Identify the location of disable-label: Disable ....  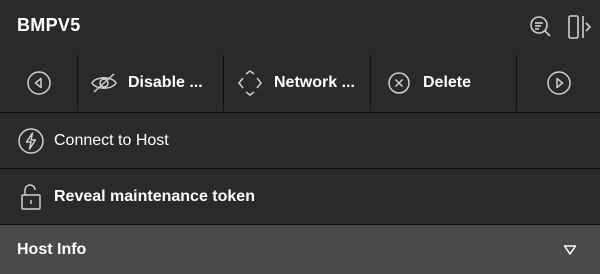
(165, 82).